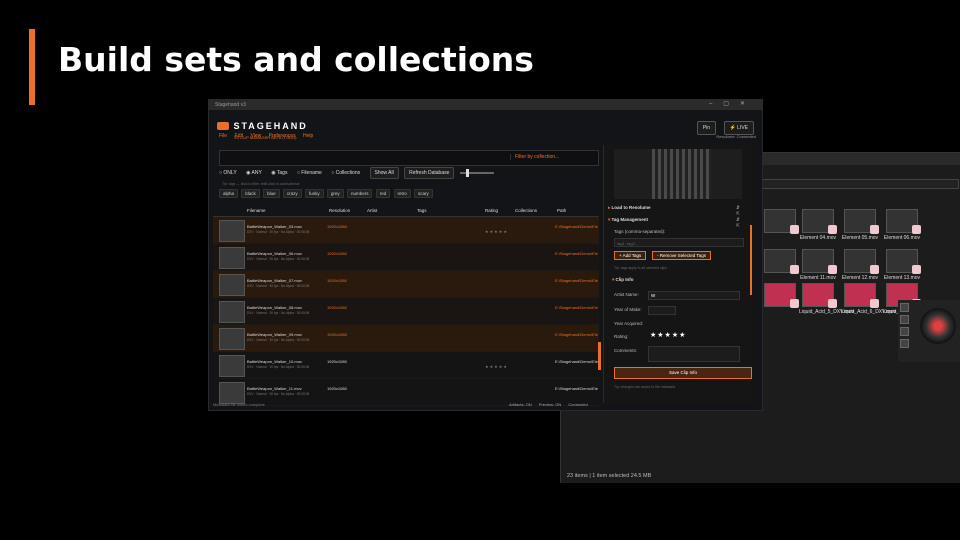 This screenshot has width=960, height=540. I want to click on tag-chip: blue, so click(271, 193).